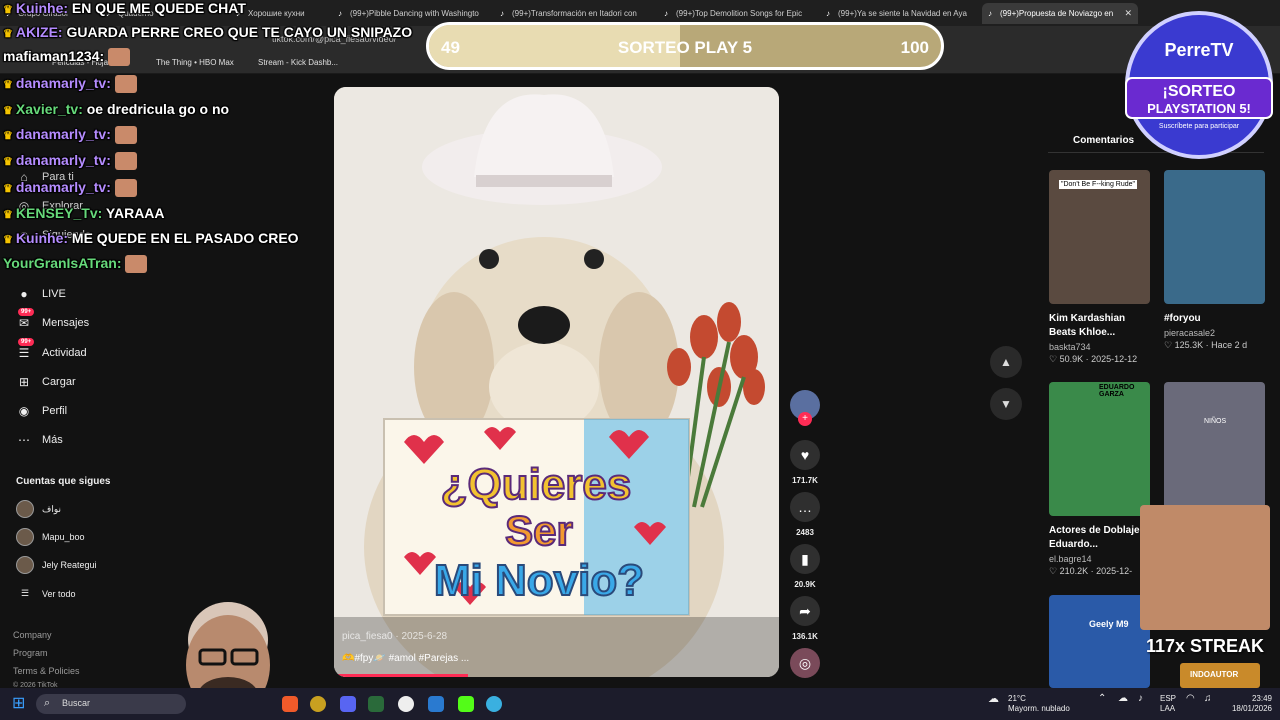 This screenshot has width=1280, height=720. I want to click on account-name: Jely Reategui, so click(69, 565).